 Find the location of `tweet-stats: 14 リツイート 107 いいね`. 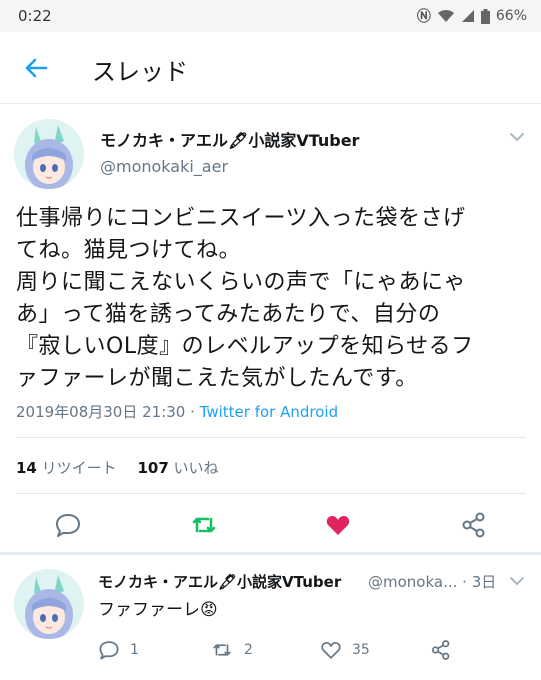

tweet-stats: 14 リツイート 107 いいね is located at coordinates (117, 467).